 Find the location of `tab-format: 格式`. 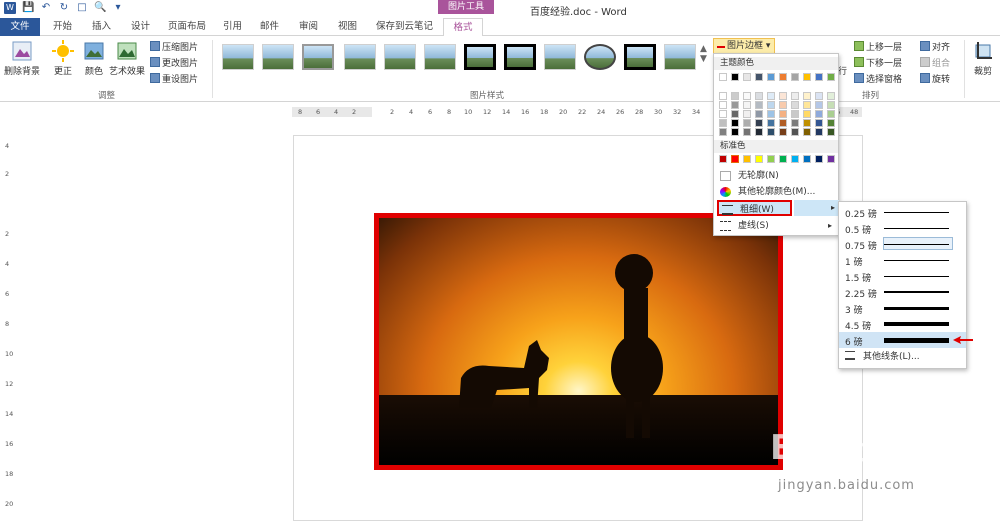

tab-format: 格式 is located at coordinates (463, 27).